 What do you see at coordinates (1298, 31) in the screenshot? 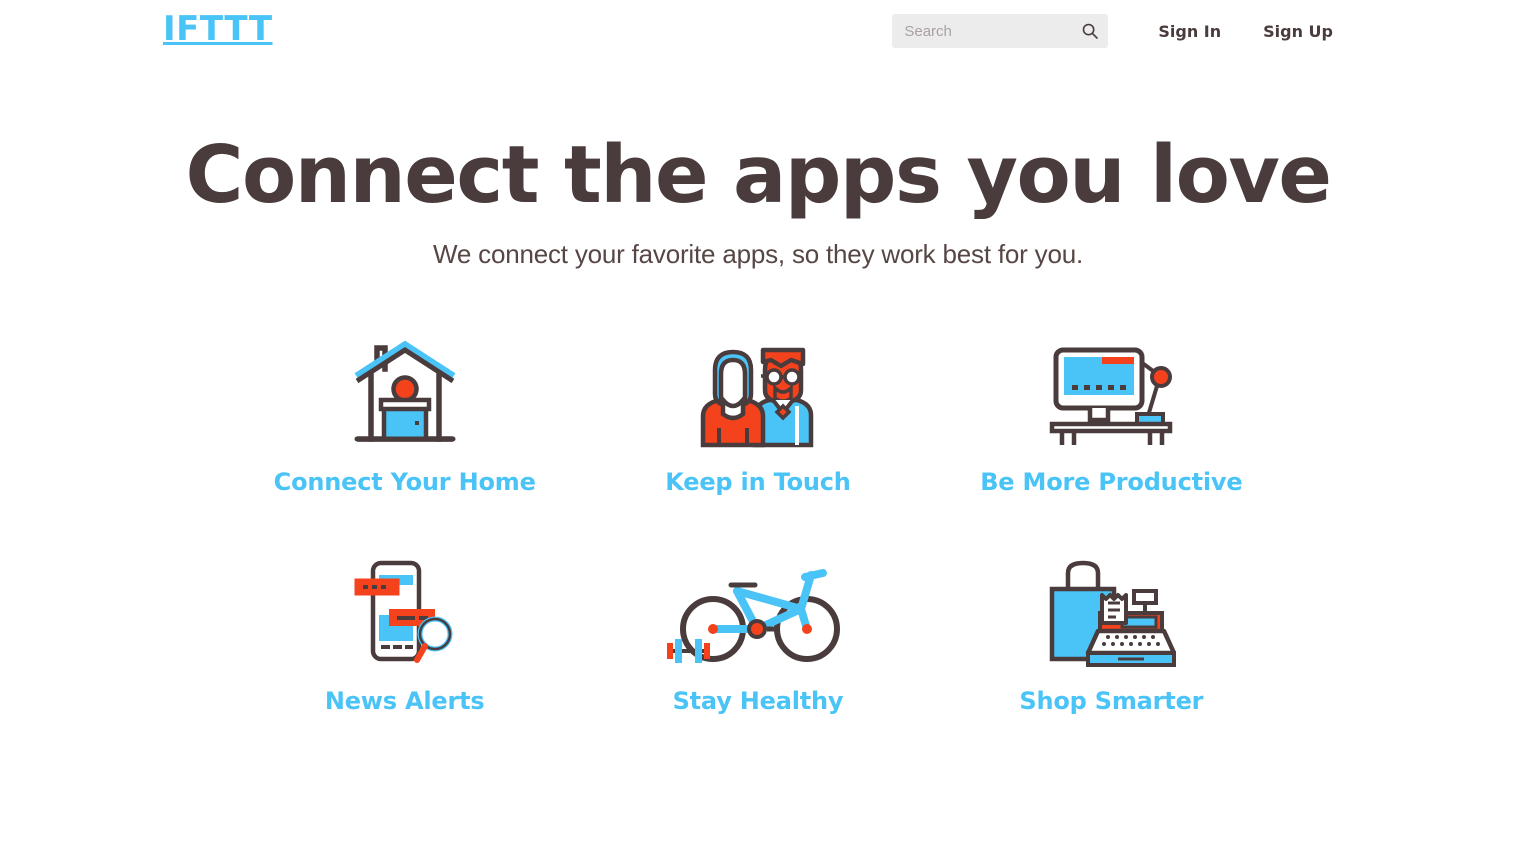
I see `sign-up-link: Sign Up` at bounding box center [1298, 31].